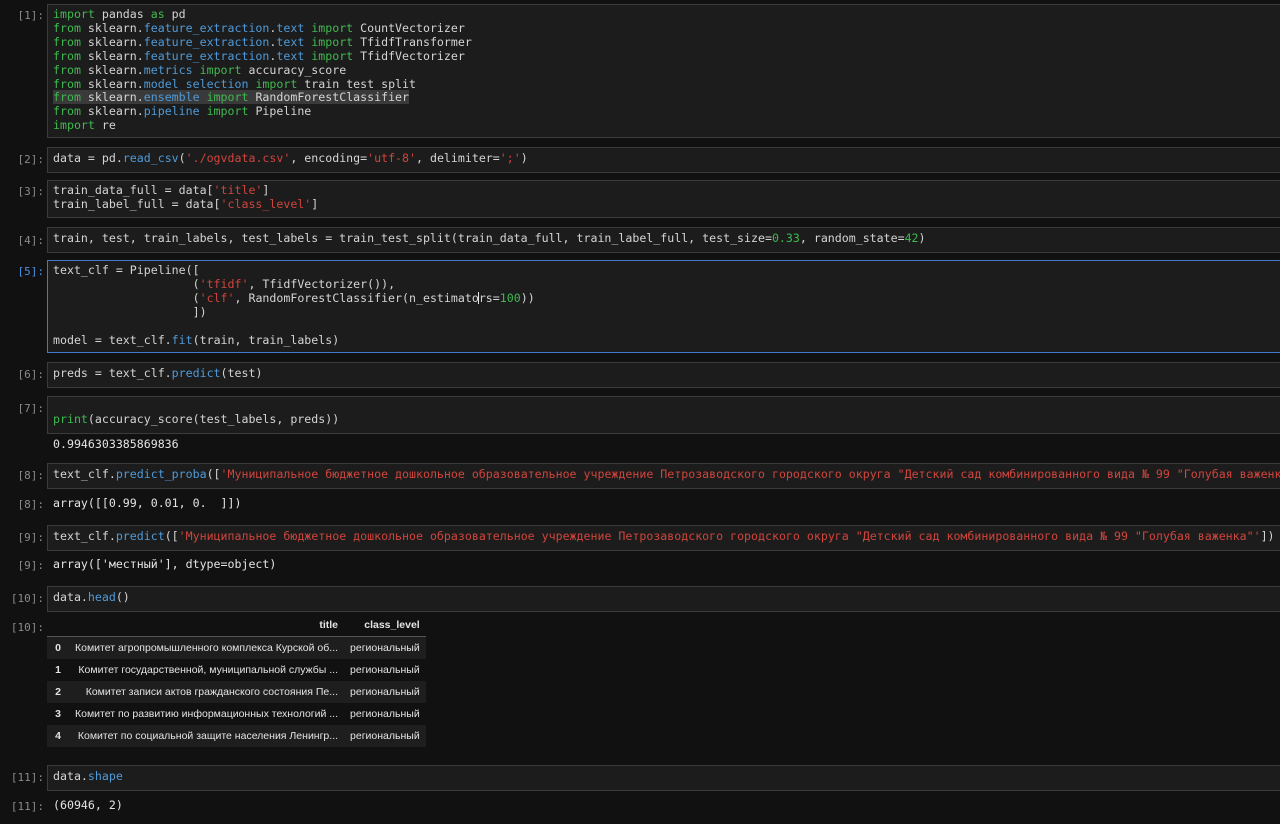 Image resolution: width=1280 pixels, height=824 pixels. What do you see at coordinates (31, 271) in the screenshot?
I see `cell-prompt: [5]:` at bounding box center [31, 271].